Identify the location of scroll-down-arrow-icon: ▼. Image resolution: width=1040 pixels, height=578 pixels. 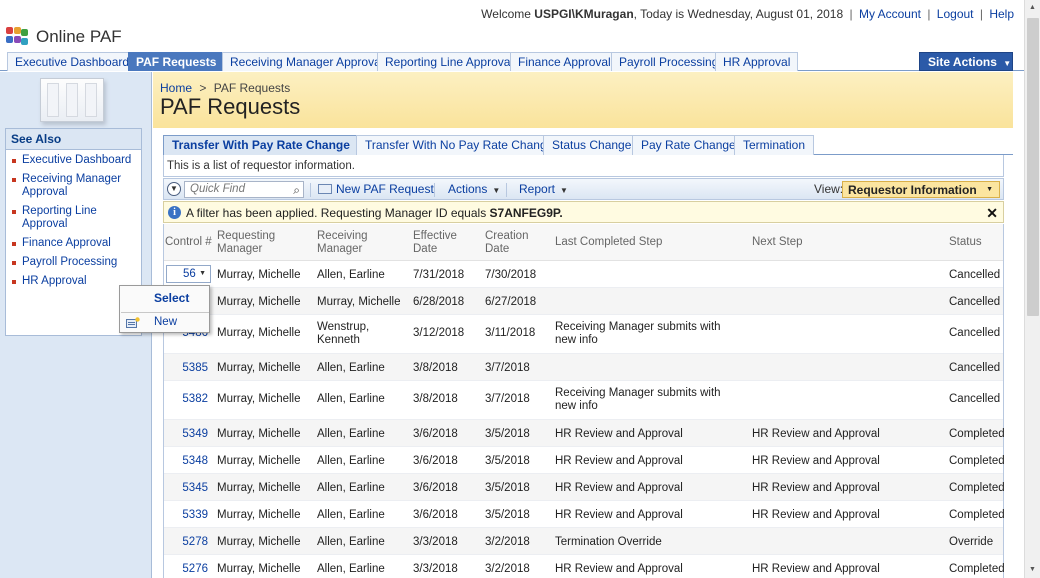
(1032, 569).